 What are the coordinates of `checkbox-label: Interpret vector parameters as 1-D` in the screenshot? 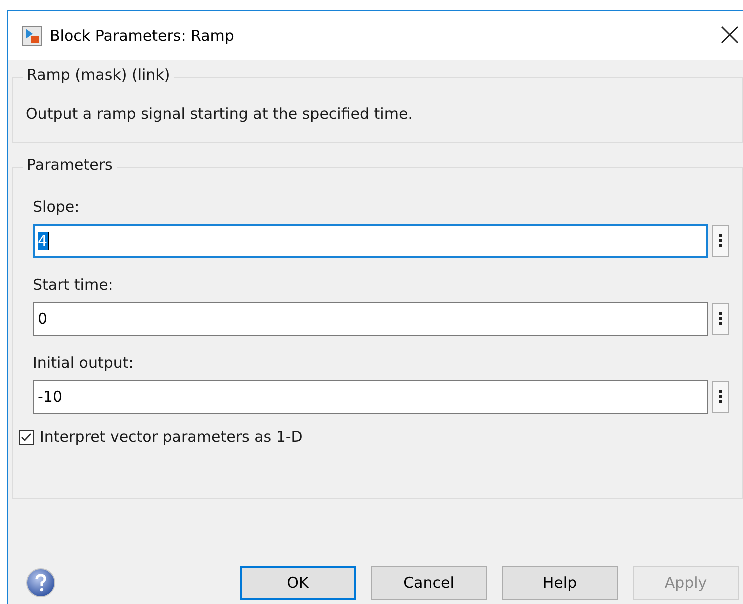 It's located at (171, 437).